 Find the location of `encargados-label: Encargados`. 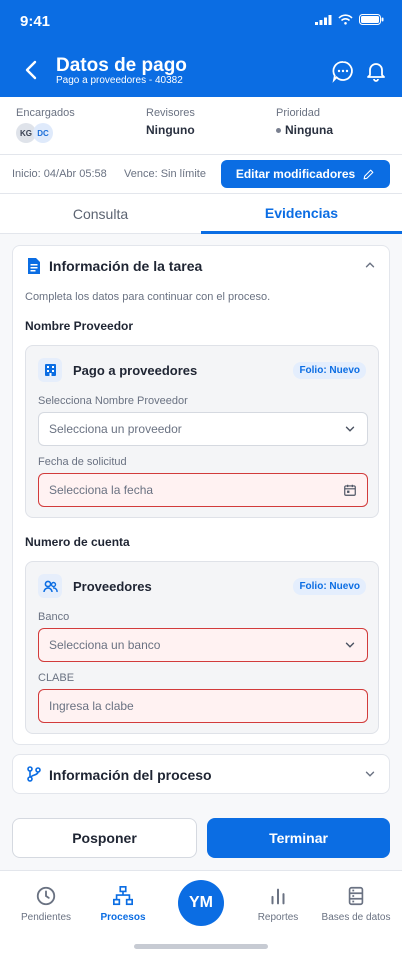

encargados-label: Encargados is located at coordinates (45, 113).